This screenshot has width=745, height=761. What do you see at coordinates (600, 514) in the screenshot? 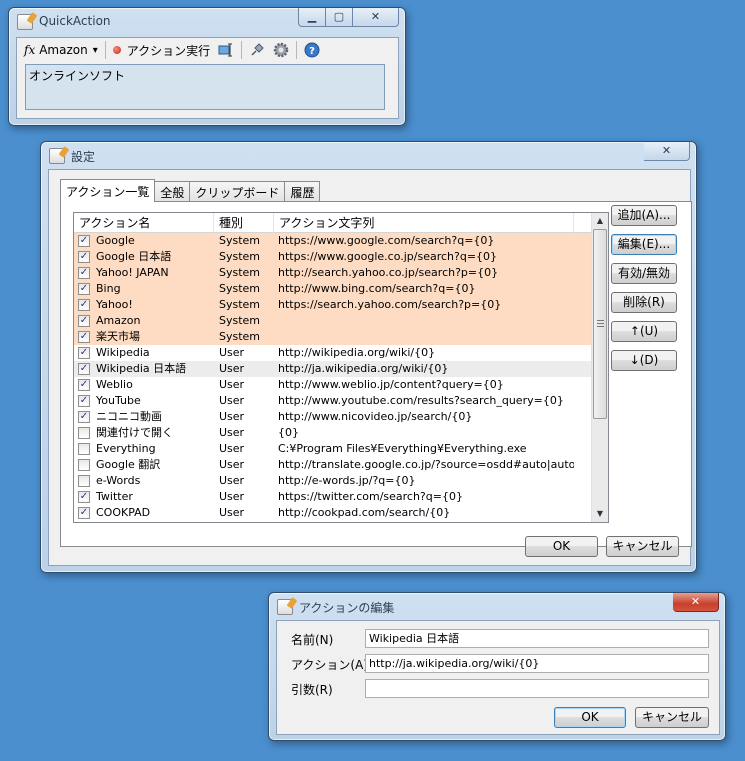
I see `scroll-down-arrow-icon: ▼` at bounding box center [600, 514].